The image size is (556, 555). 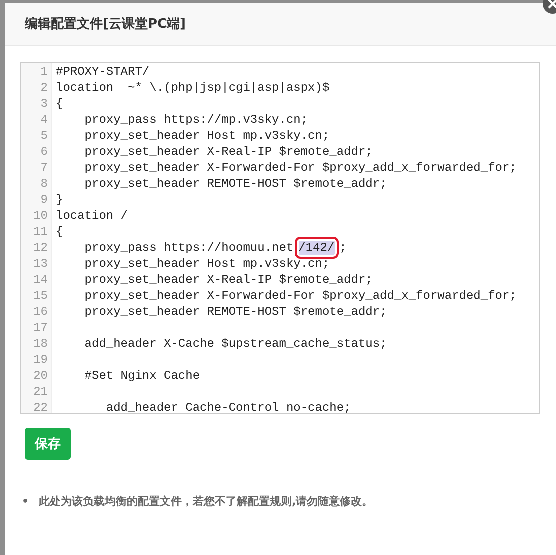 I want to click on line-number: 14, so click(x=40, y=280).